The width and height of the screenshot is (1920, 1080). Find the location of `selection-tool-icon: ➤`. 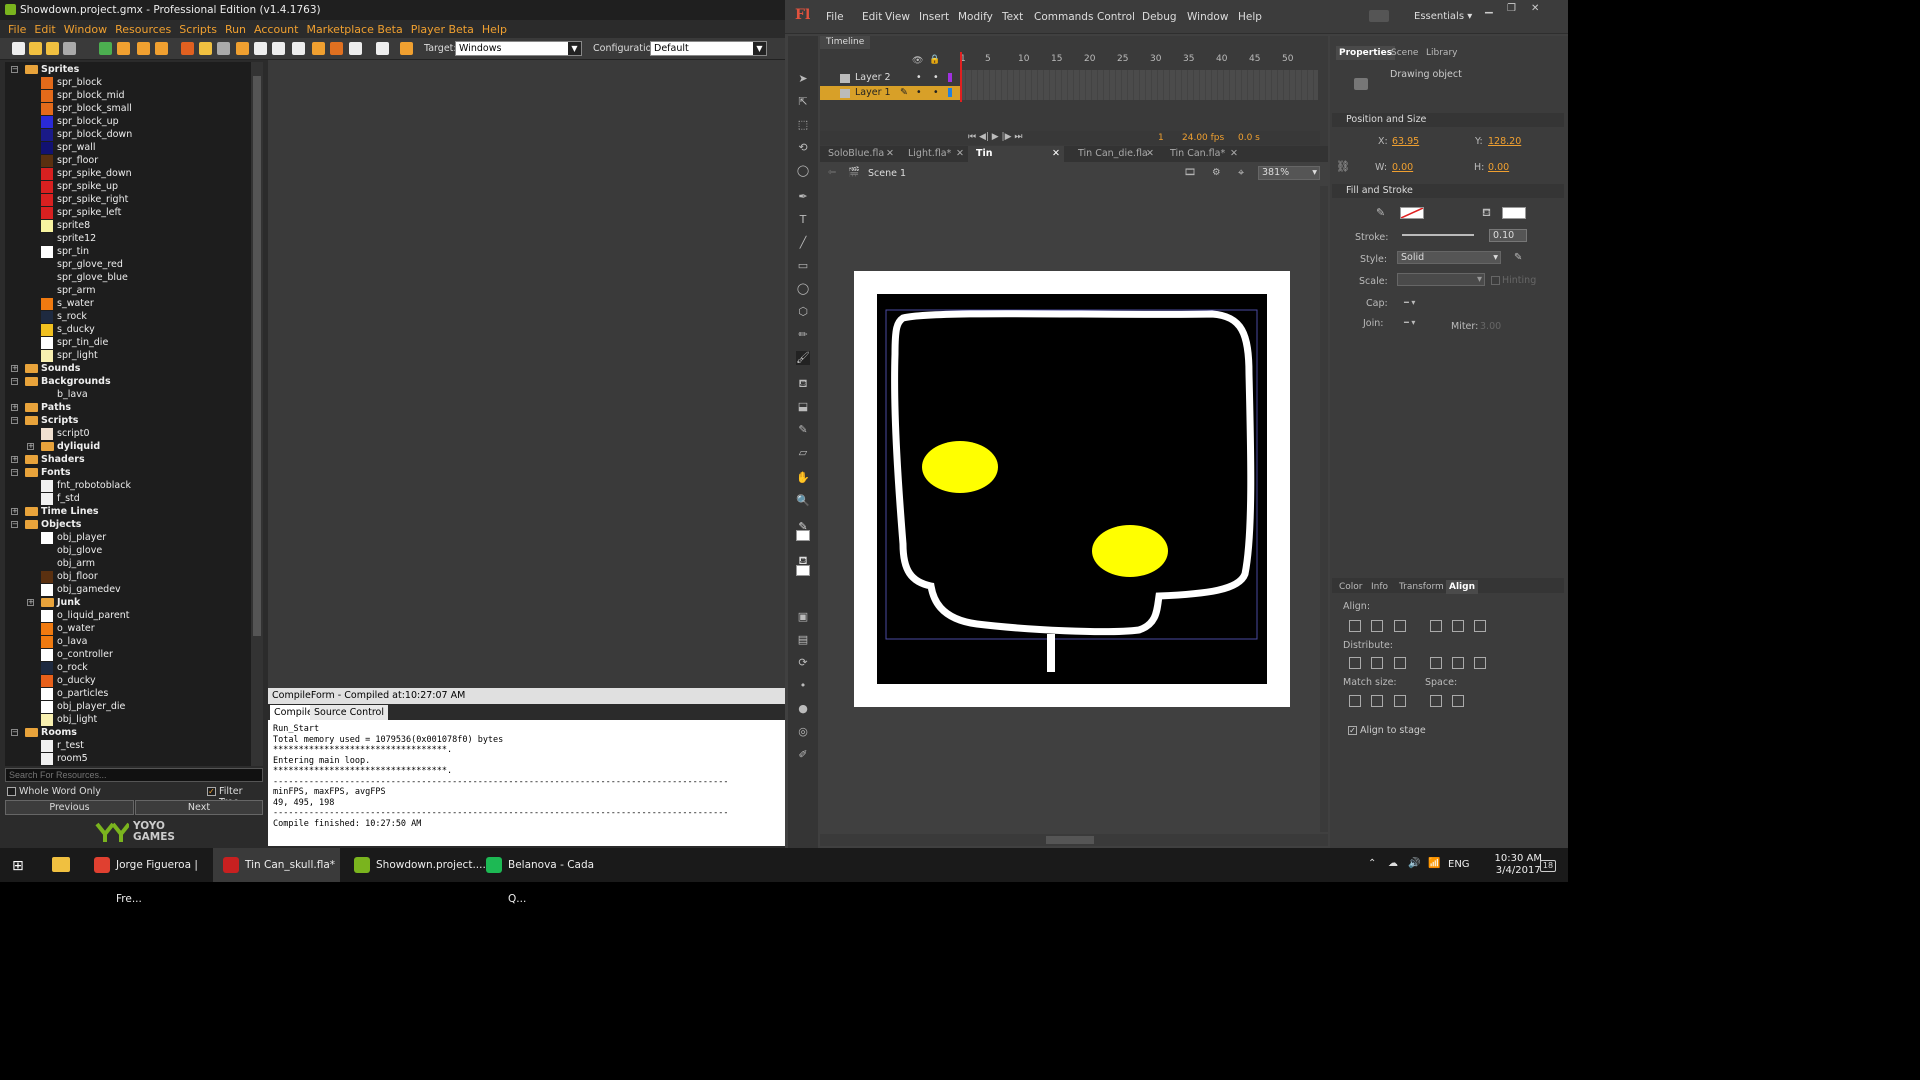

selection-tool-icon: ➤ is located at coordinates (803, 79).